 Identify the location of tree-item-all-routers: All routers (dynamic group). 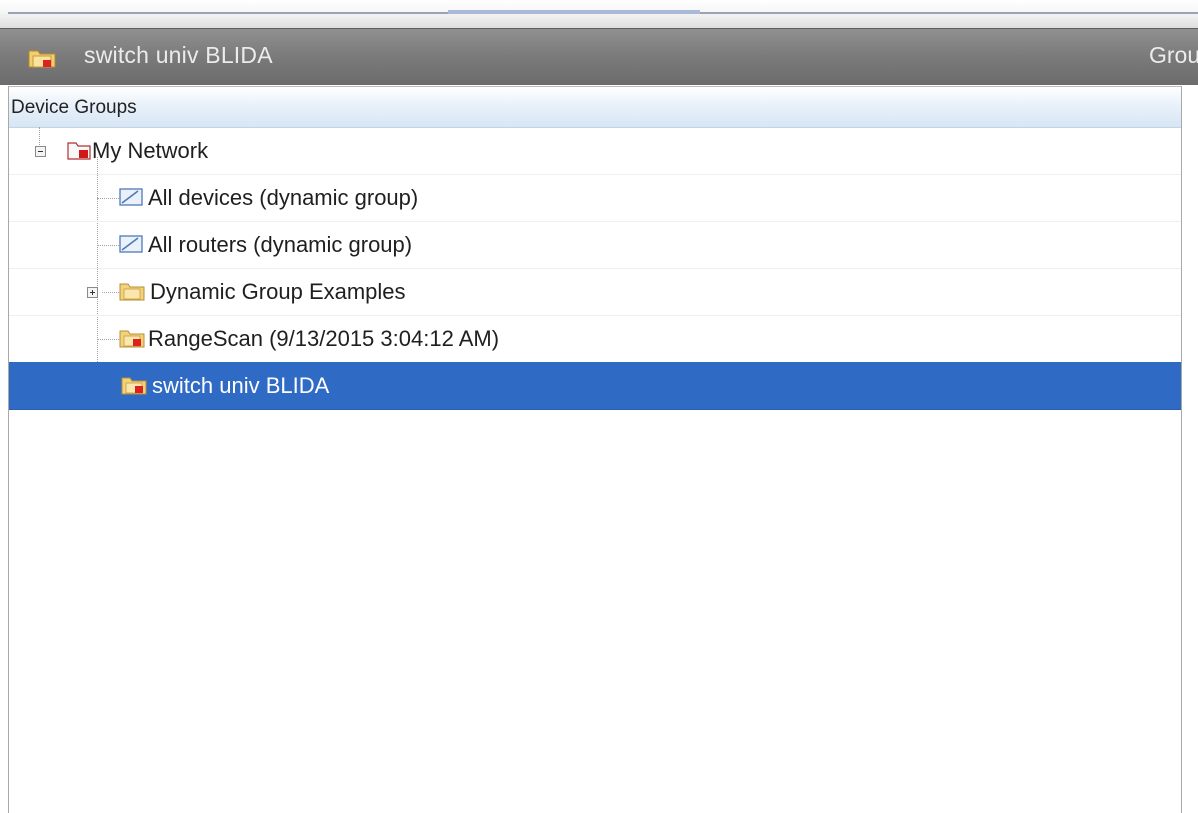
(595, 245).